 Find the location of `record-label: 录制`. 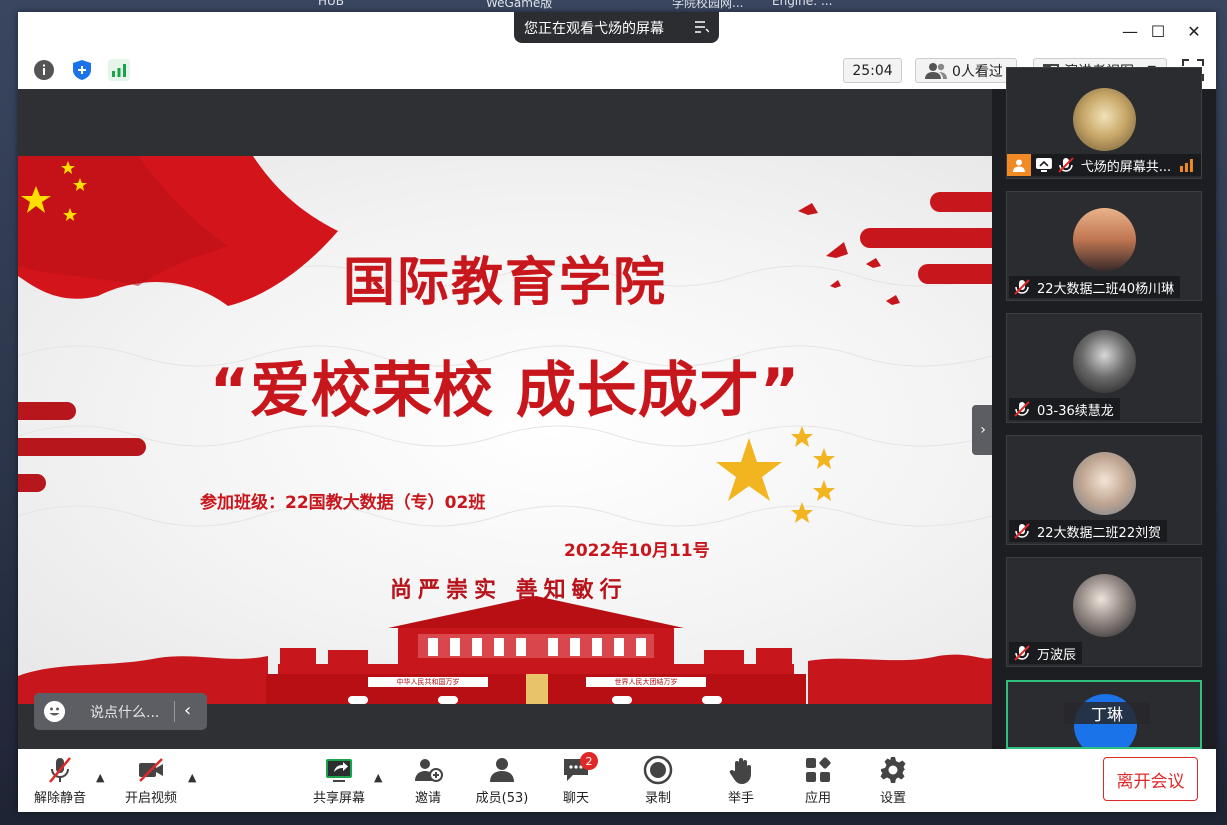

record-label: 录制 is located at coordinates (657, 798).